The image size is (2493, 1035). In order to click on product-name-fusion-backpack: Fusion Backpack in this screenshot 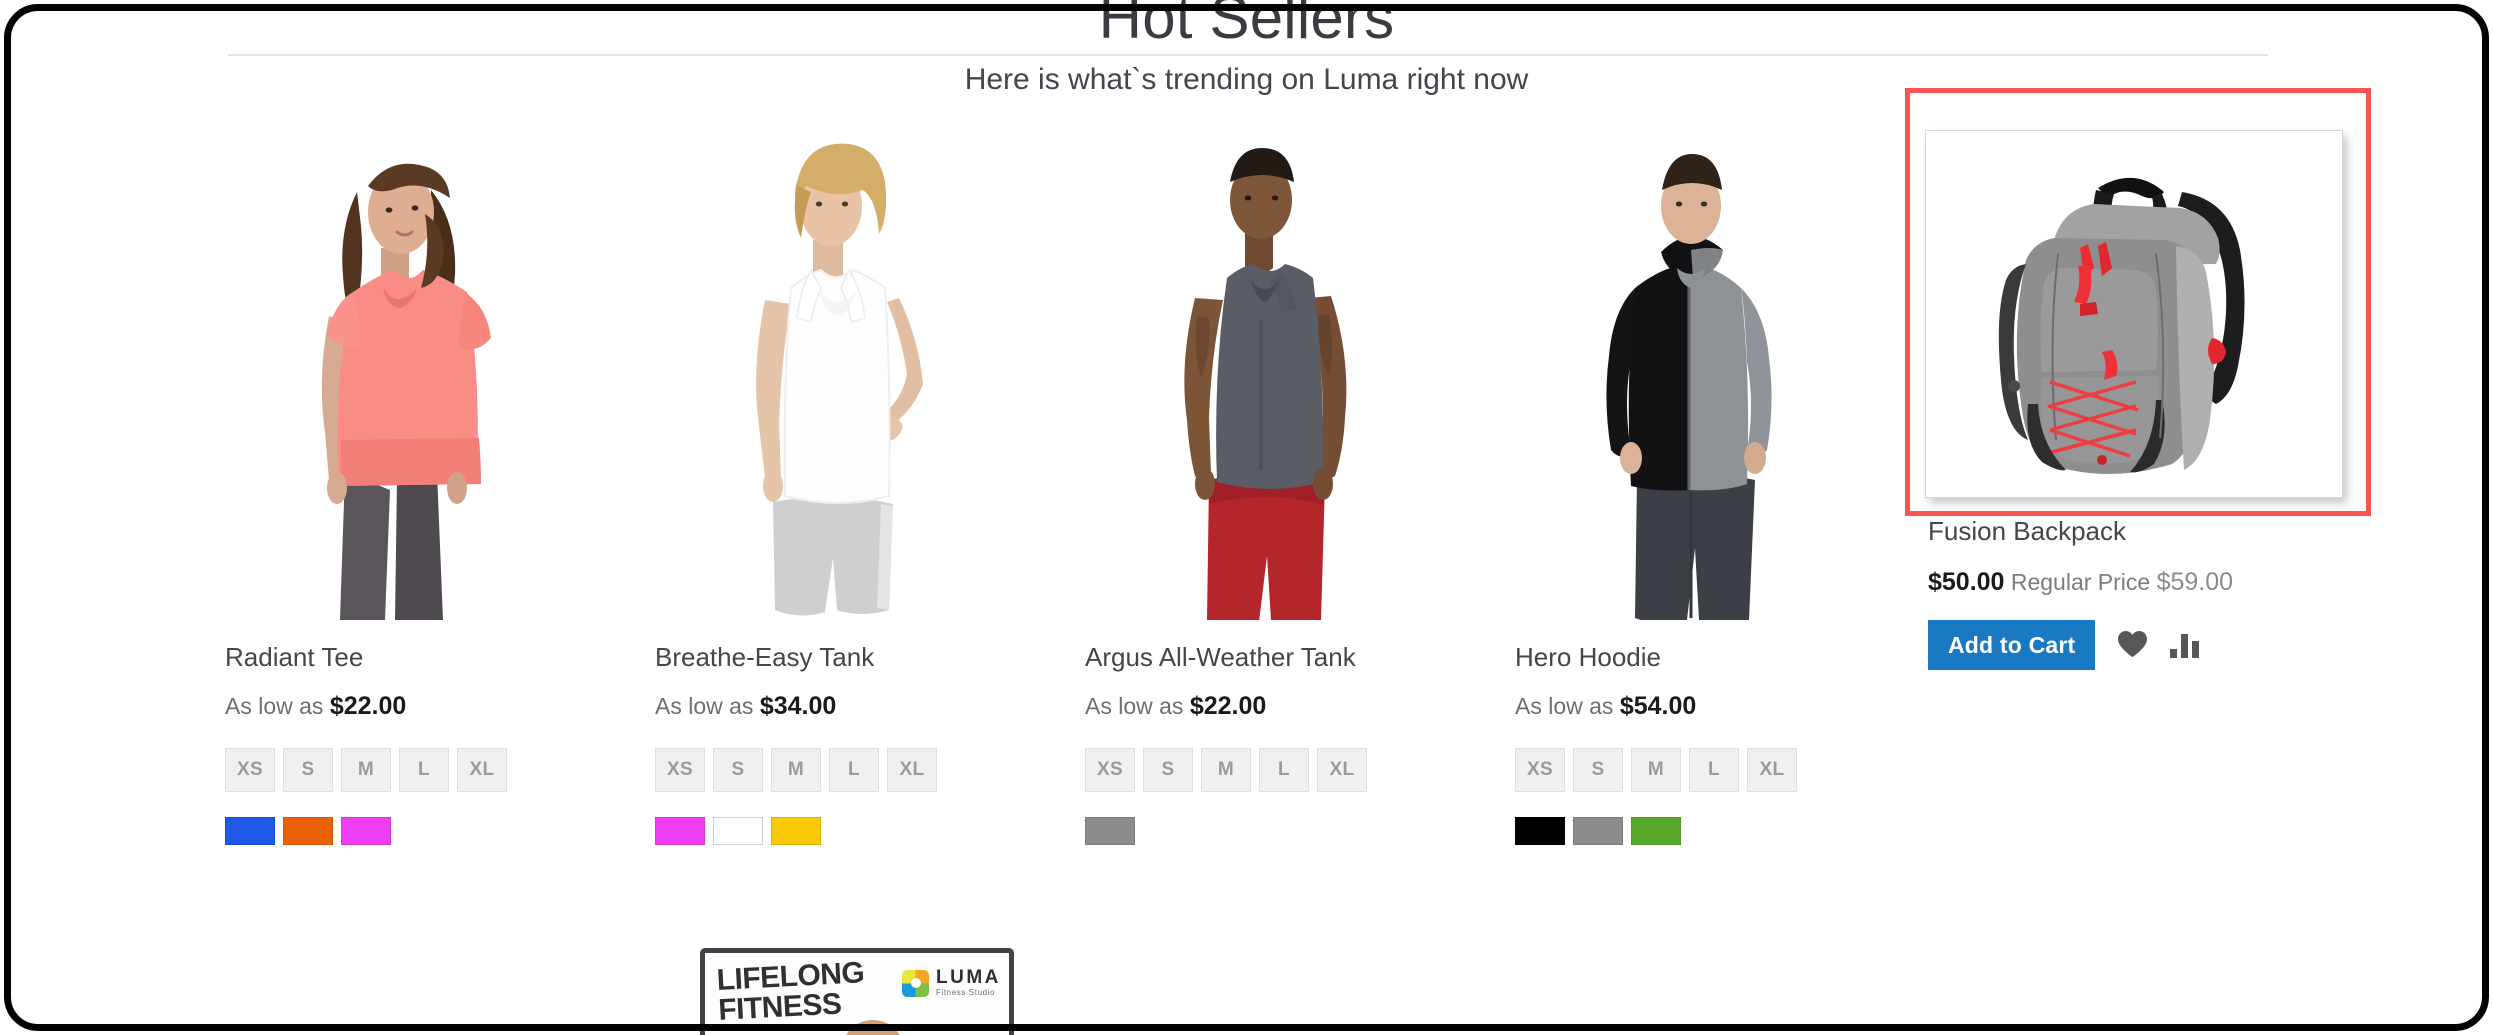, I will do `click(2138, 531)`.